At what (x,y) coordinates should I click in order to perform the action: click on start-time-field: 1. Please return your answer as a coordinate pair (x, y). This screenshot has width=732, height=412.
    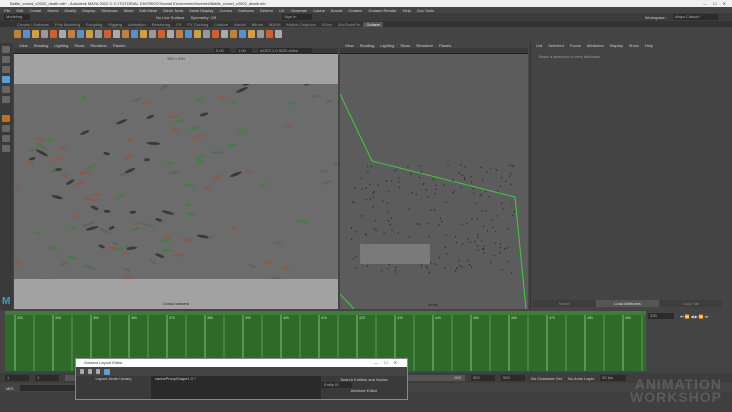
    Looking at the image, I should click on (17, 378).